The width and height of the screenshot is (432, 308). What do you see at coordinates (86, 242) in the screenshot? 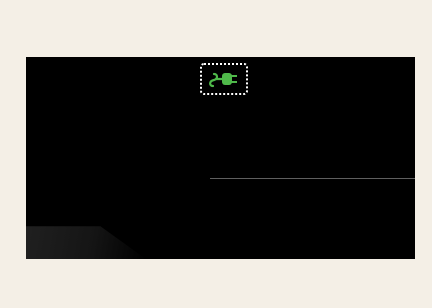
I see `corner-shadow` at bounding box center [86, 242].